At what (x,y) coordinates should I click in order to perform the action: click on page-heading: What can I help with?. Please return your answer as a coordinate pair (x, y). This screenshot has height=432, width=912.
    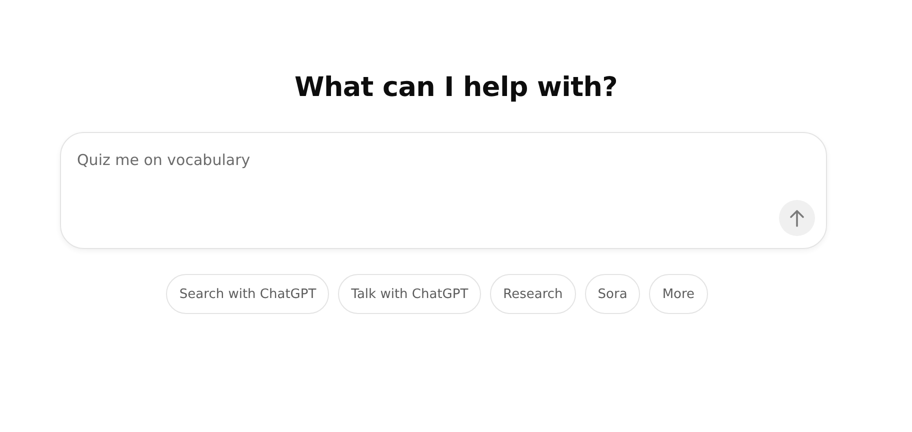
    Looking at the image, I should click on (456, 88).